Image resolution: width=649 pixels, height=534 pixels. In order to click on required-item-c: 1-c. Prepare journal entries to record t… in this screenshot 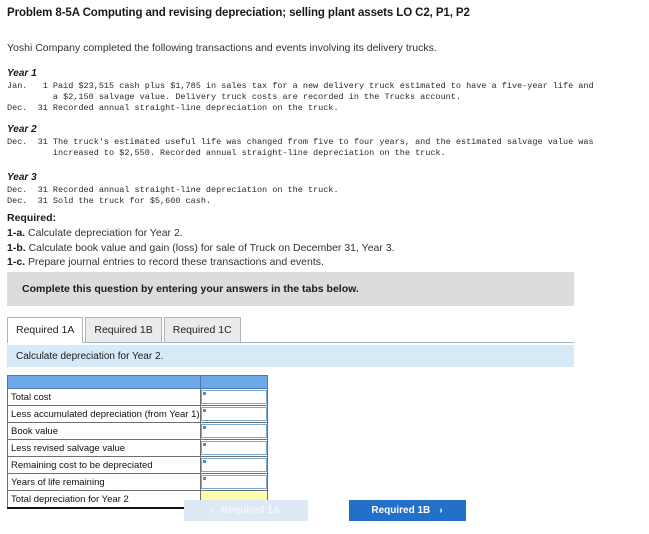, I will do `click(201, 262)`.